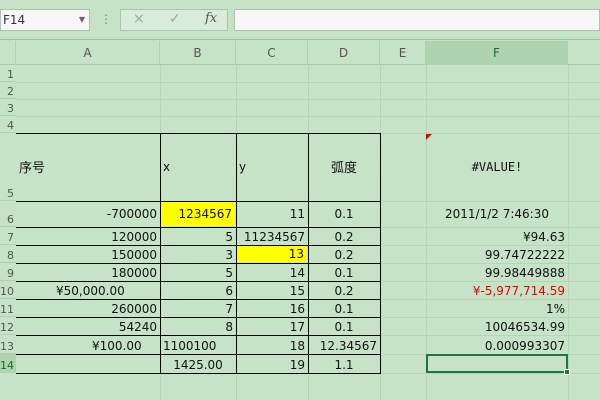  I want to click on insert-function-icon: fx, so click(211, 18).